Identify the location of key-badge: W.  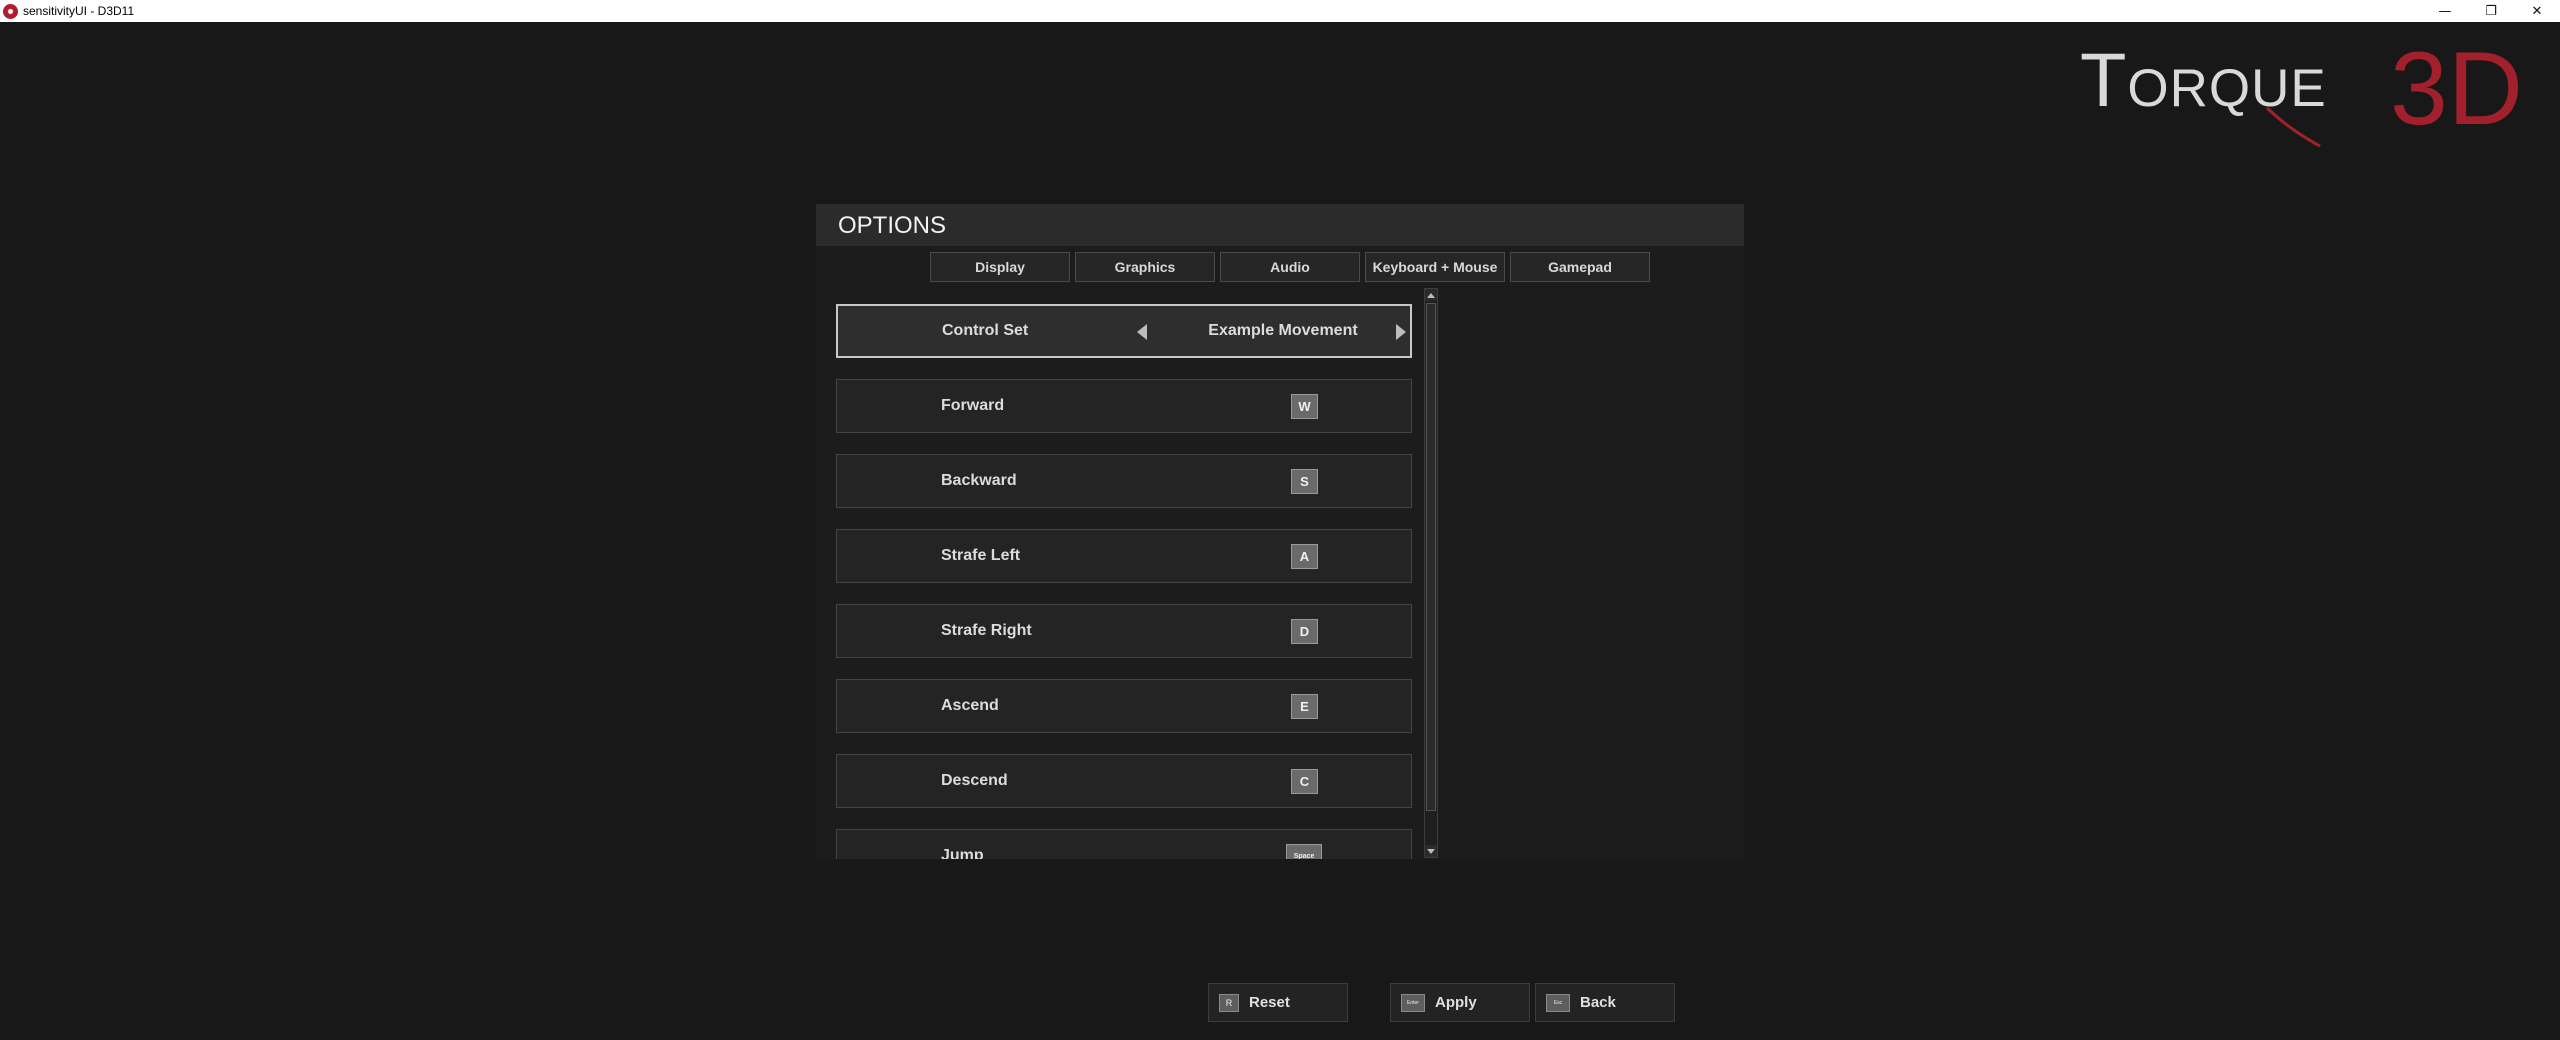
(1304, 406).